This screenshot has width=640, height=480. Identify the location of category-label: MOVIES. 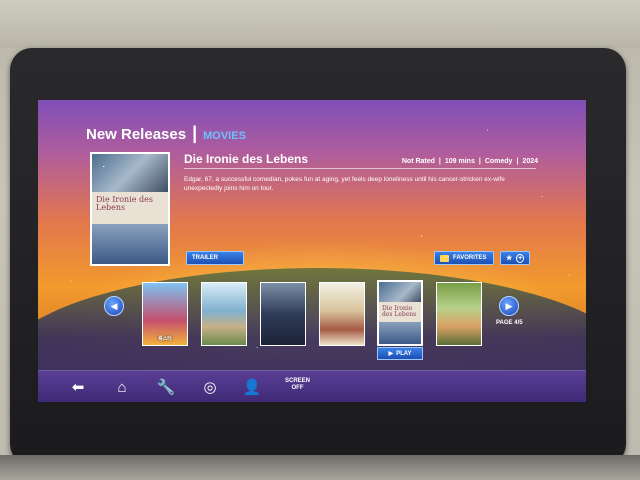
(224, 136).